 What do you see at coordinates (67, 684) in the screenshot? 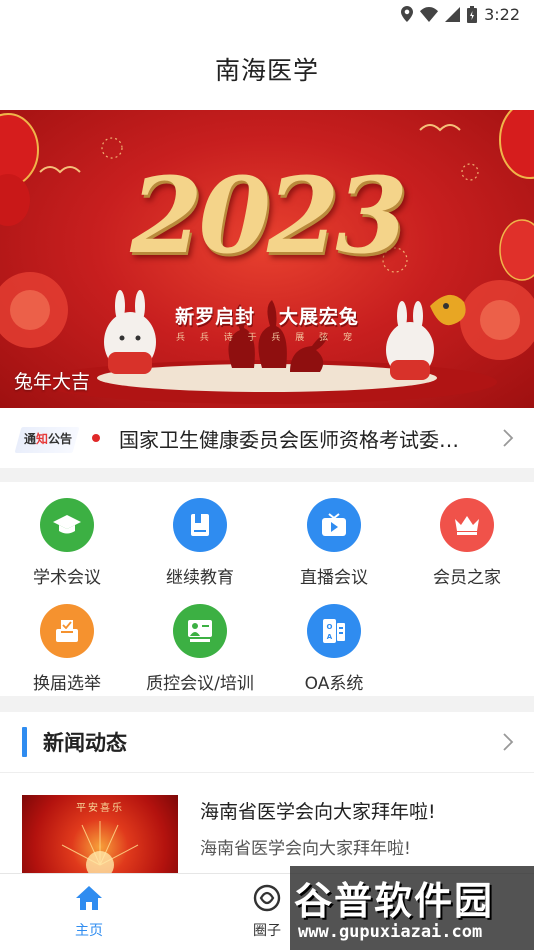
I see `menu-item-label: 换届选举` at bounding box center [67, 684].